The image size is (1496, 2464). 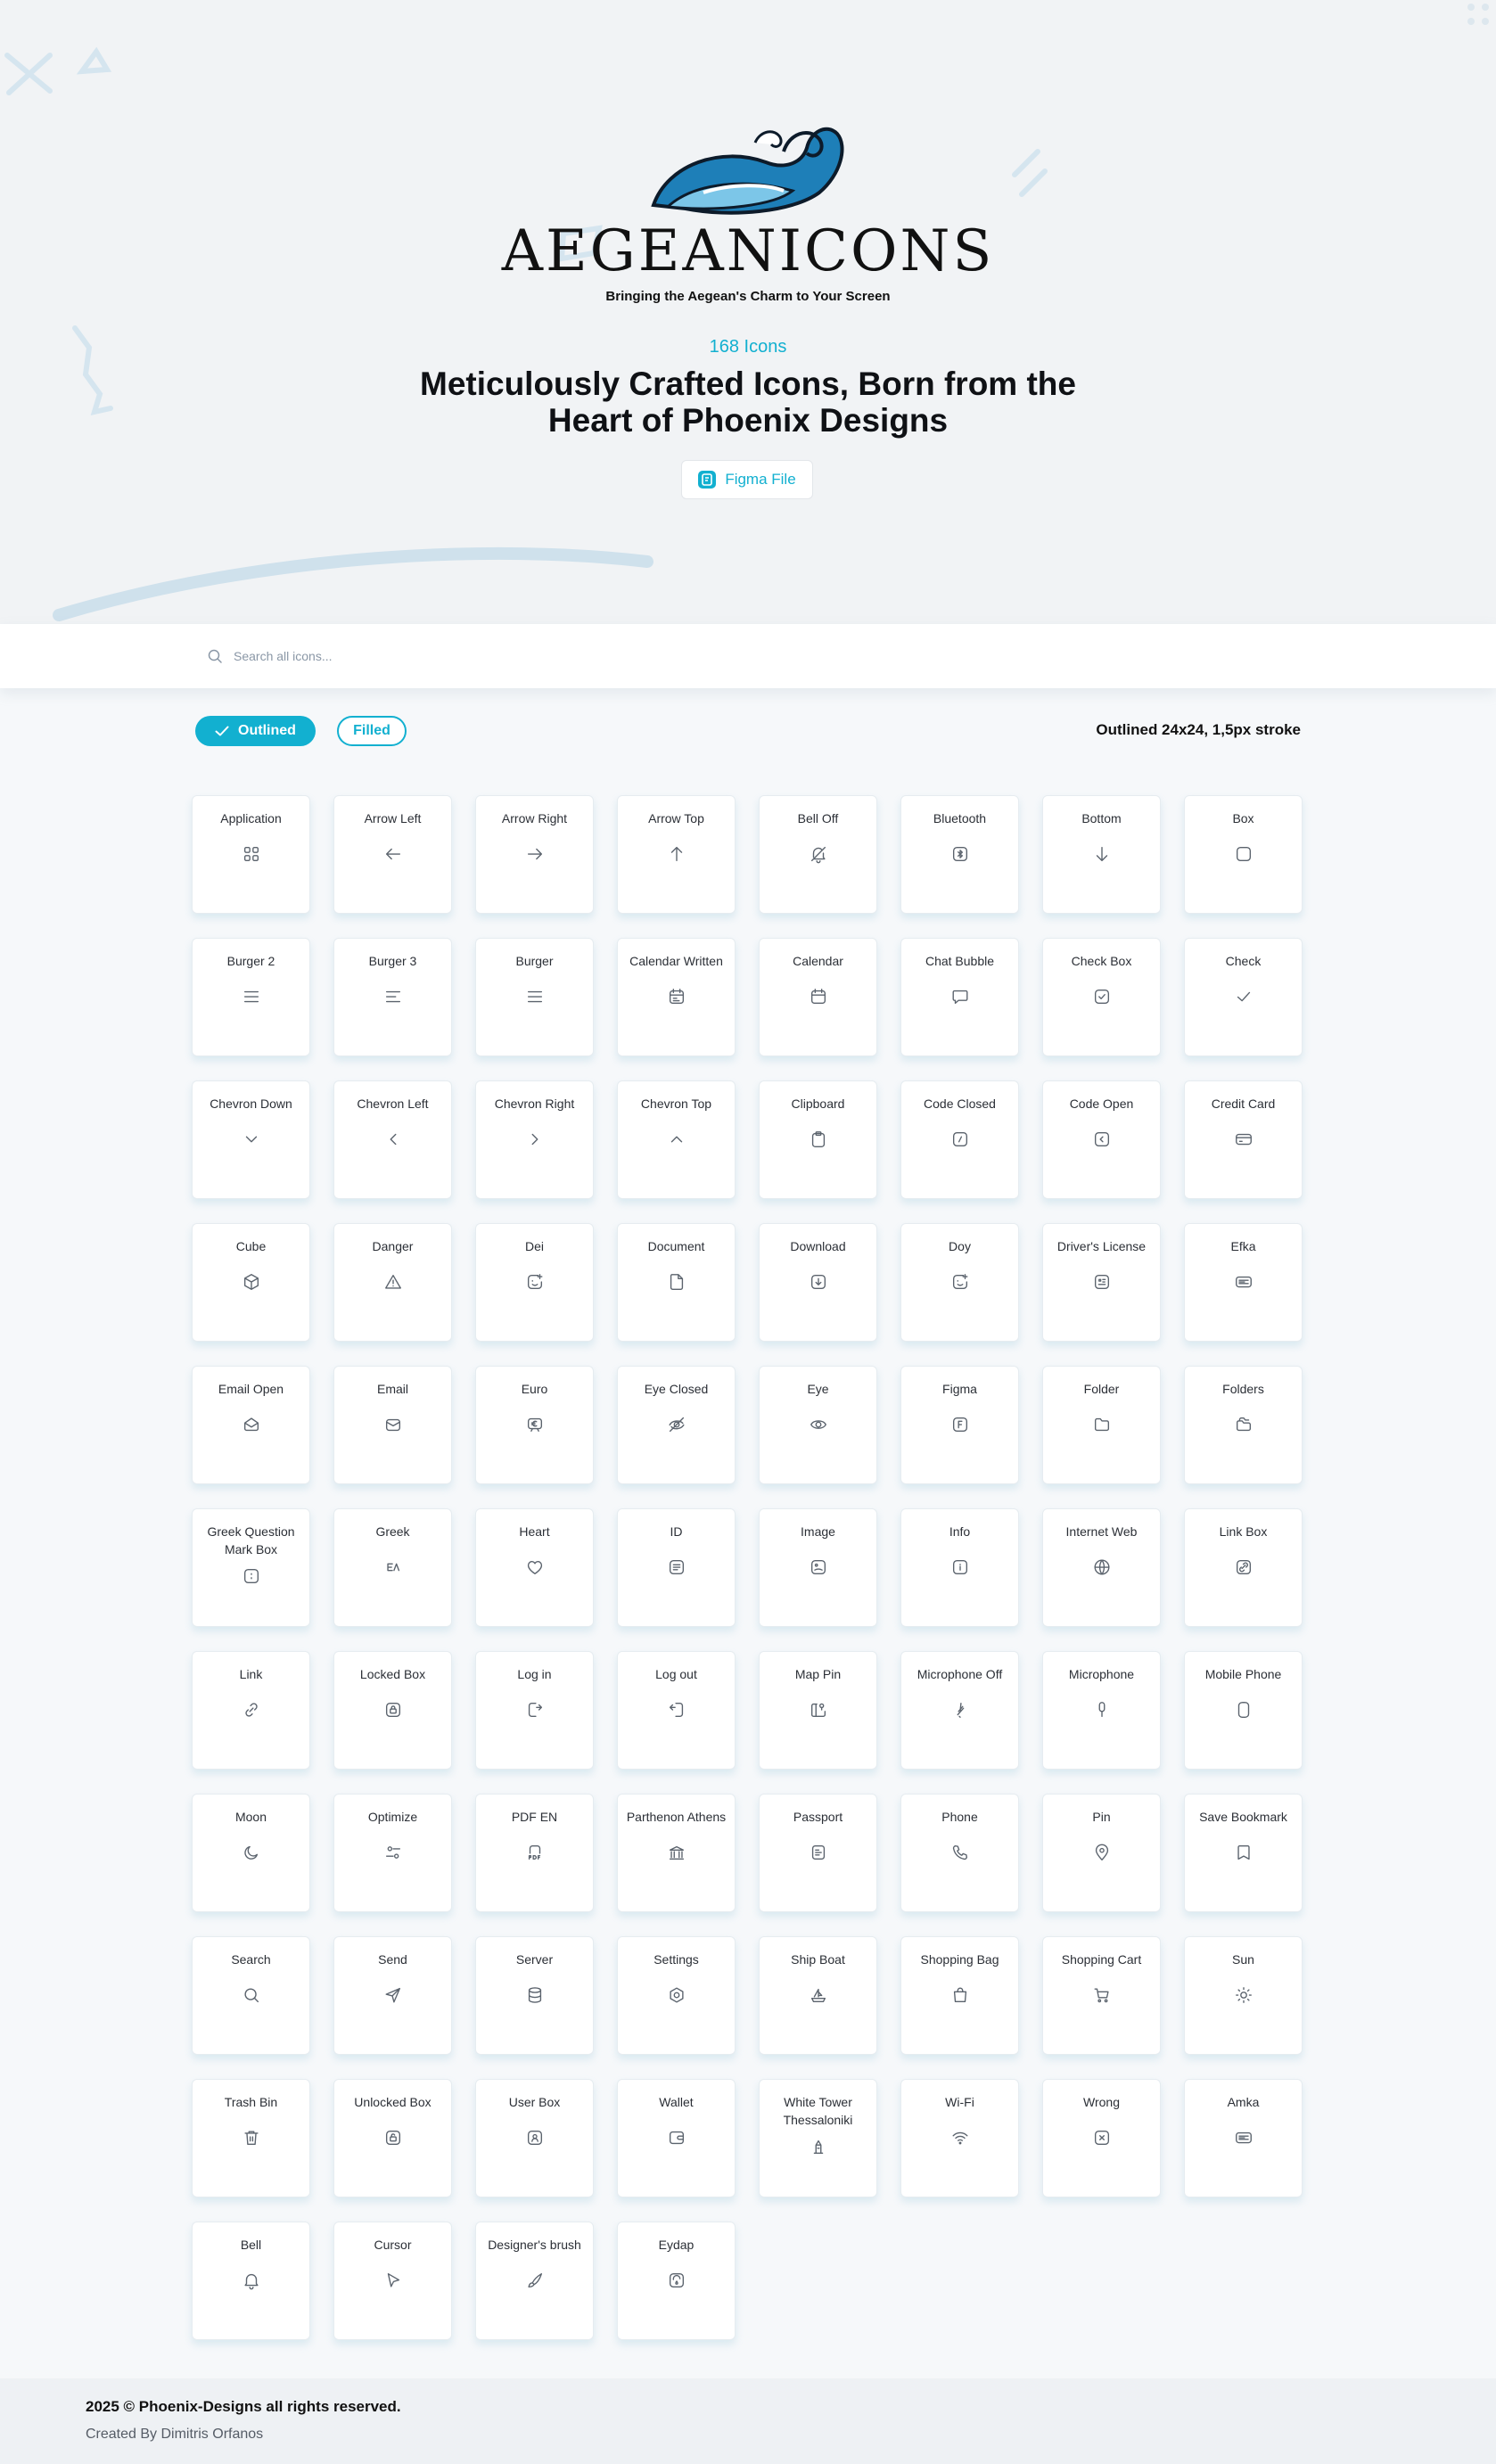 What do you see at coordinates (534, 1674) in the screenshot?
I see `icon-card-label: Log in` at bounding box center [534, 1674].